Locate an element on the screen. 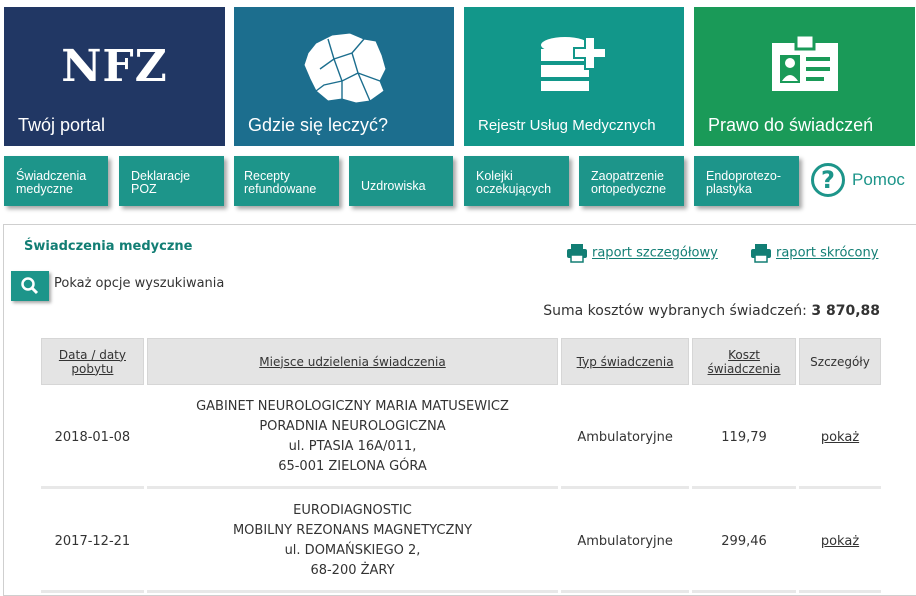 Image resolution: width=916 pixels, height=596 pixels. nav-endoprotezoplastyka: Endoprotezo- plastyka is located at coordinates (746, 181).